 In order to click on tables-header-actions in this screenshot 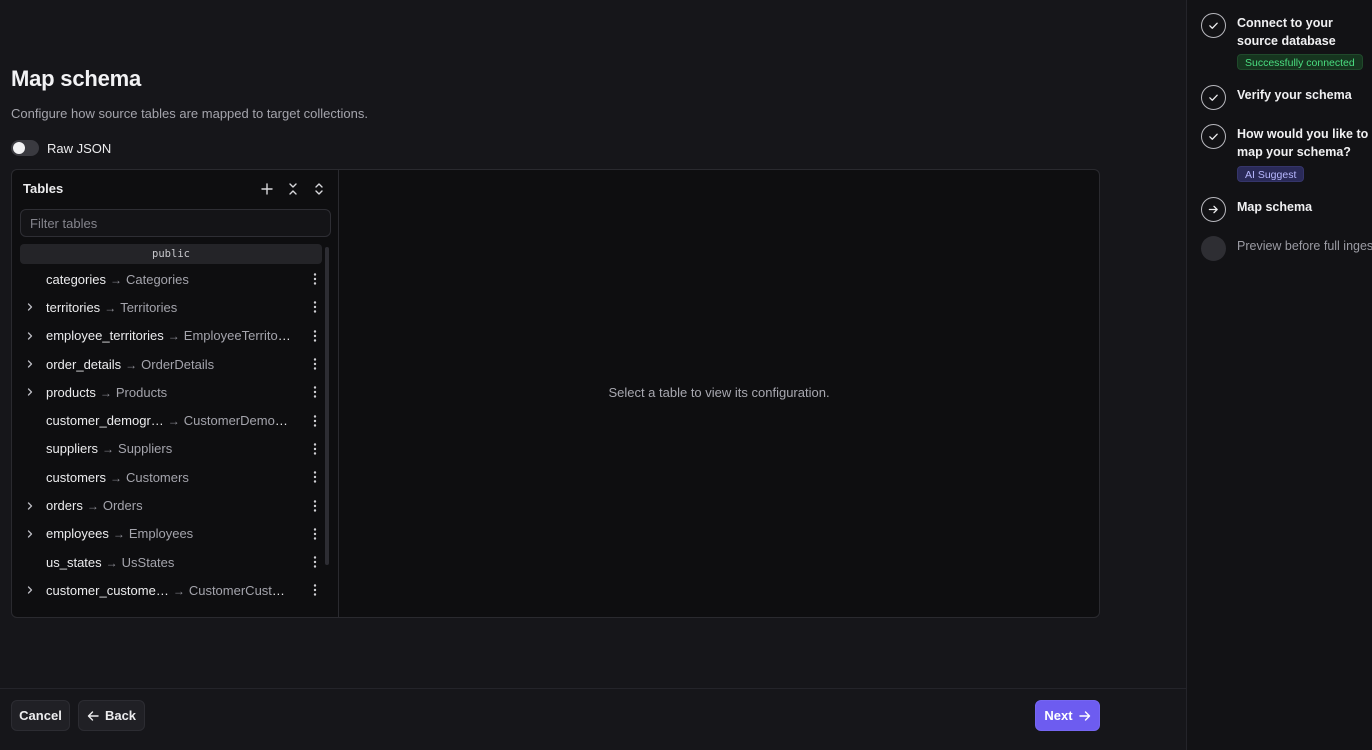, I will do `click(293, 189)`.